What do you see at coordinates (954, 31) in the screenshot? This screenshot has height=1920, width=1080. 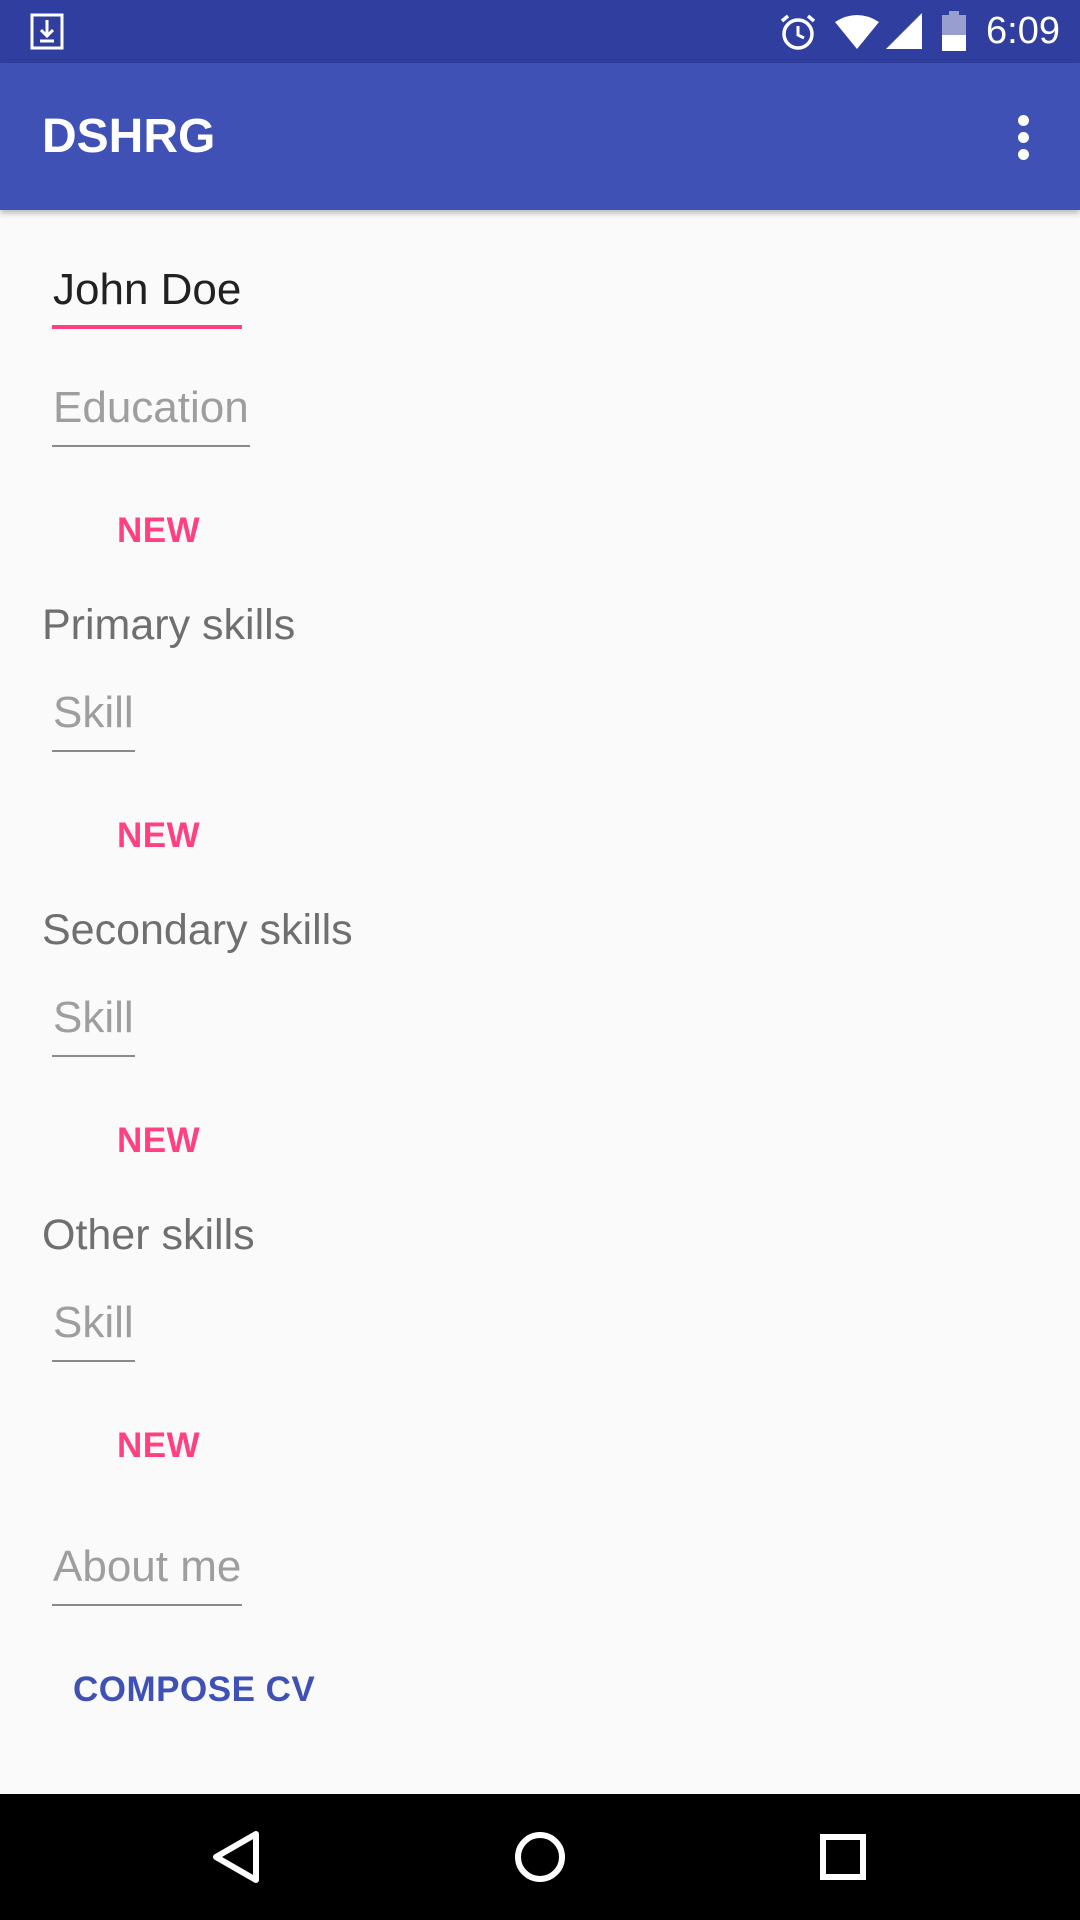 I see `battery-icon` at bounding box center [954, 31].